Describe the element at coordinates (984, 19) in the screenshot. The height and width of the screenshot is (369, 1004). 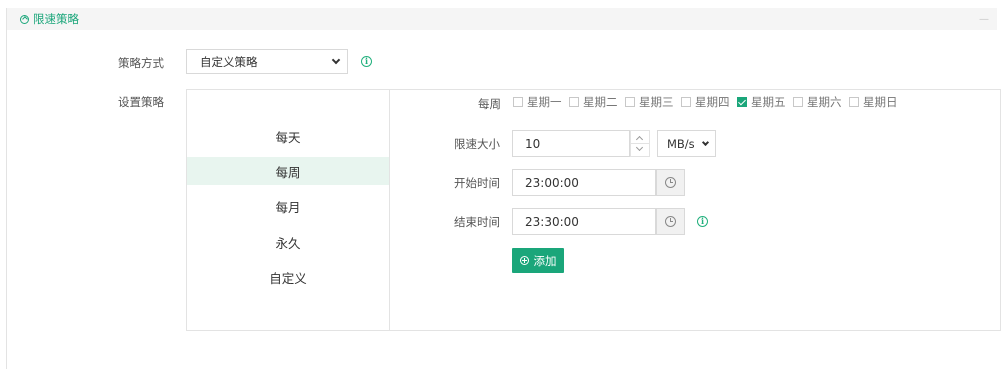
I see `collapse-icon: —` at that location.